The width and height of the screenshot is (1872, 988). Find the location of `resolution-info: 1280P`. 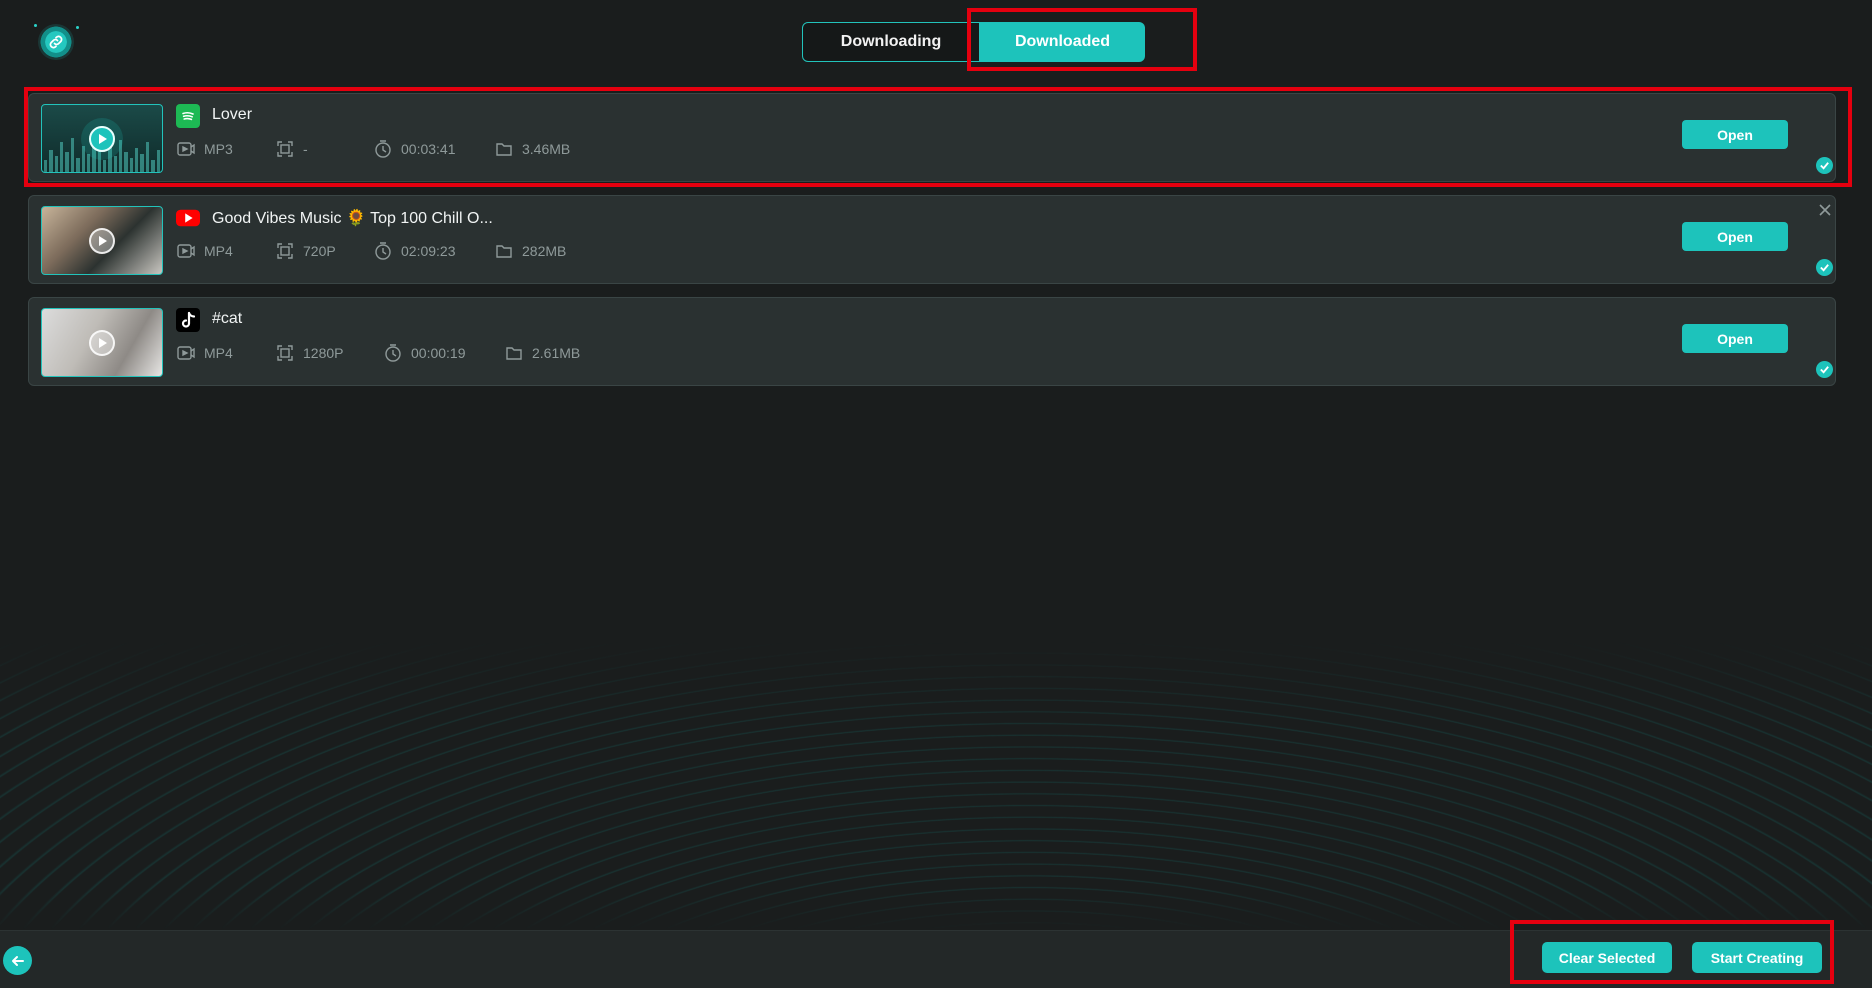

resolution-info: 1280P is located at coordinates (309, 353).